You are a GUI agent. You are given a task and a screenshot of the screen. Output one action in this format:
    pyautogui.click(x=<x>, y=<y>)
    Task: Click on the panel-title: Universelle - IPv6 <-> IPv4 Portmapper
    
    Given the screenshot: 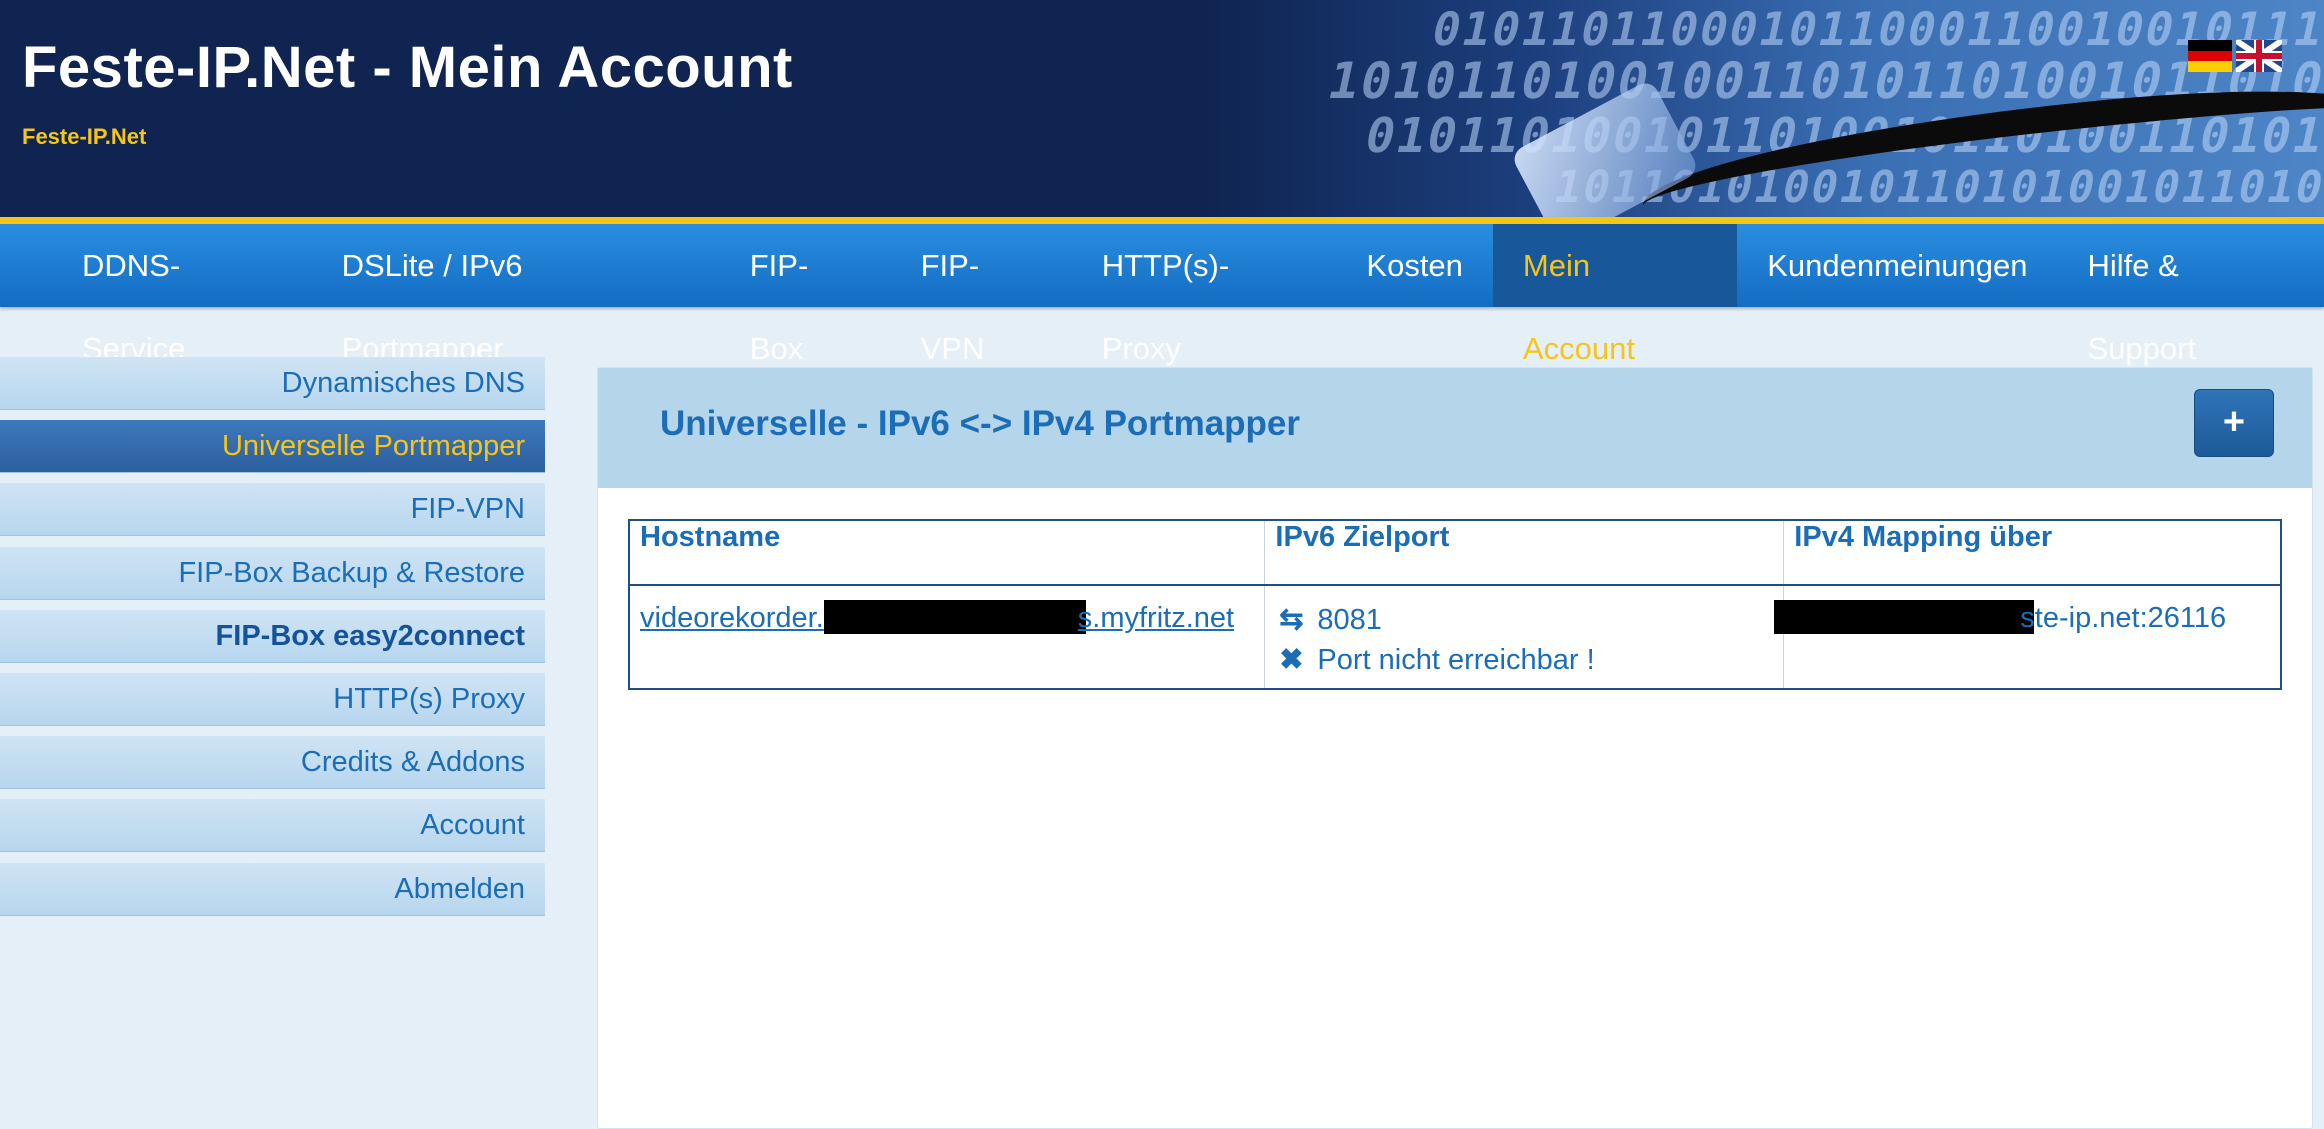 What is the action you would take?
    pyautogui.click(x=980, y=423)
    